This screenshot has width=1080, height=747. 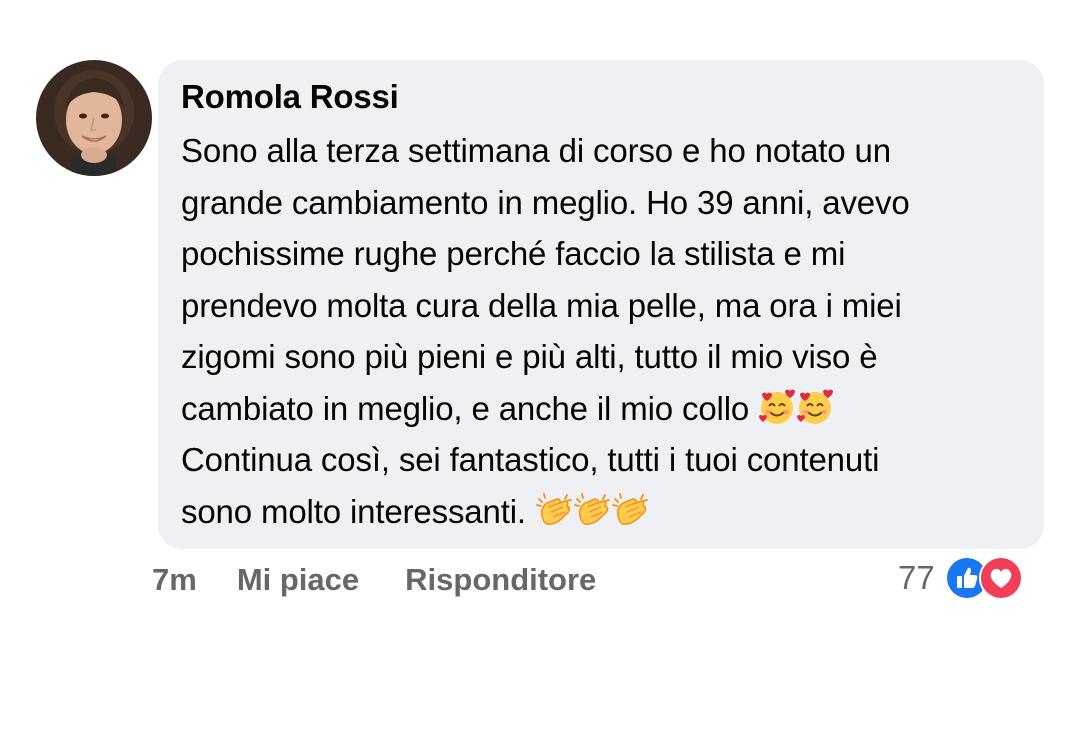 What do you see at coordinates (465, 408) in the screenshot?
I see `comment-line: cambiato in meglio, e anche il mio collo` at bounding box center [465, 408].